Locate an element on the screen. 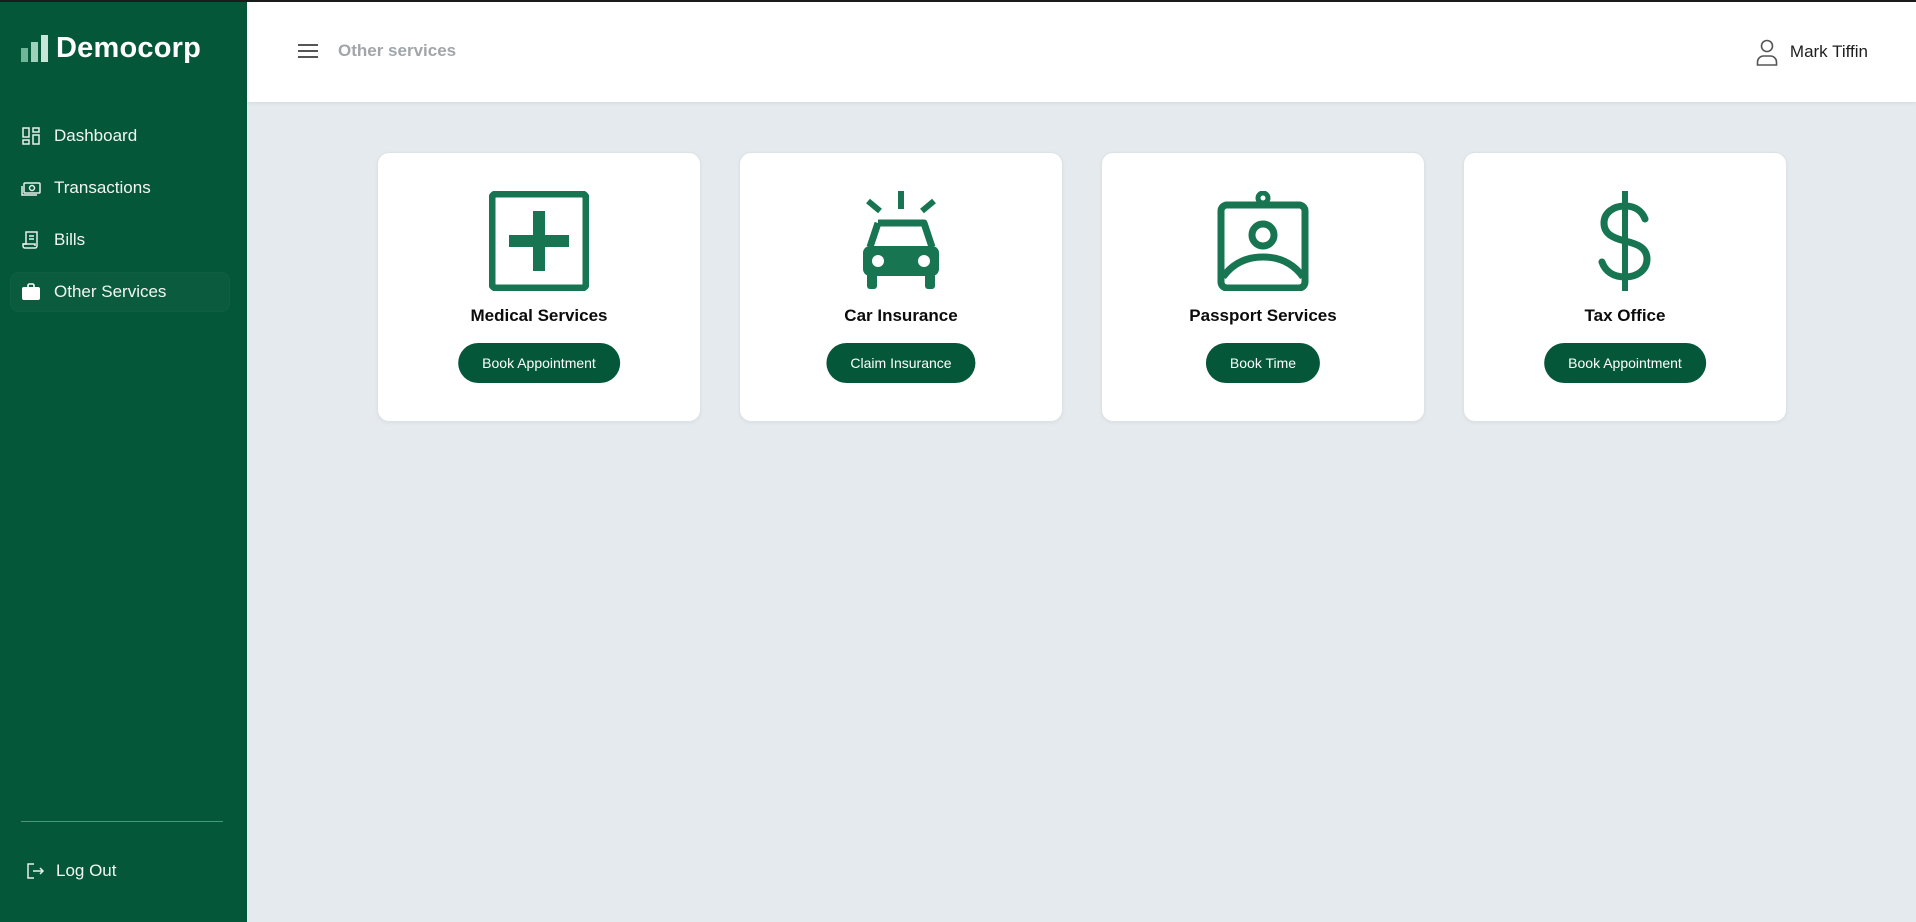 The image size is (1916, 922). dashboard-icon is located at coordinates (31, 136).